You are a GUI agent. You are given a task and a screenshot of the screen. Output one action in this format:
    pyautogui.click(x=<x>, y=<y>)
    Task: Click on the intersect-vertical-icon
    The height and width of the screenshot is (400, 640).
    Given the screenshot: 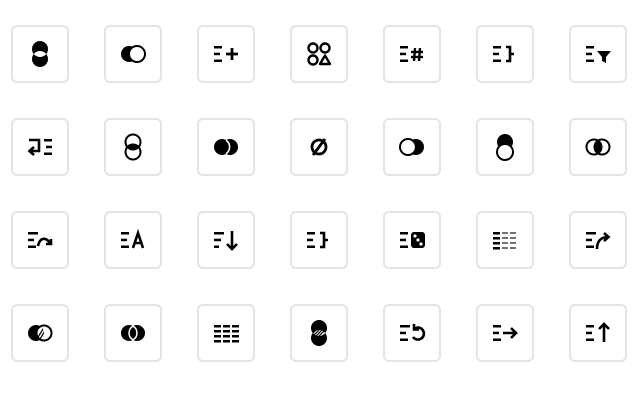 What is the action you would take?
    pyautogui.click(x=40, y=54)
    